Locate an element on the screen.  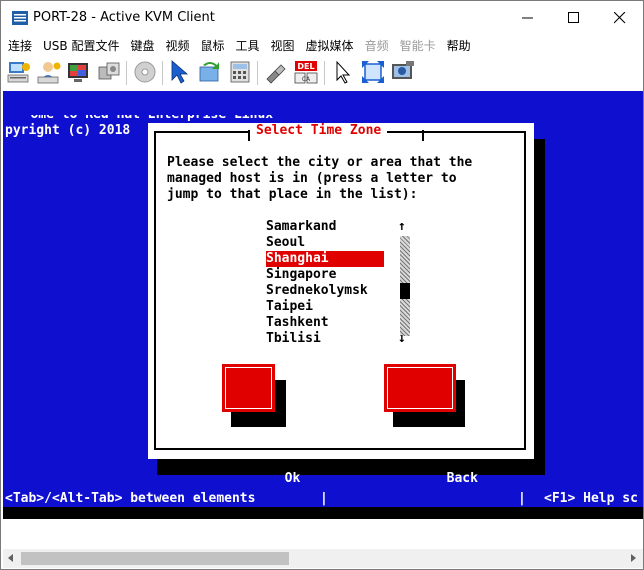
dialog-prompt: jump to that place in the list): is located at coordinates (292, 194).